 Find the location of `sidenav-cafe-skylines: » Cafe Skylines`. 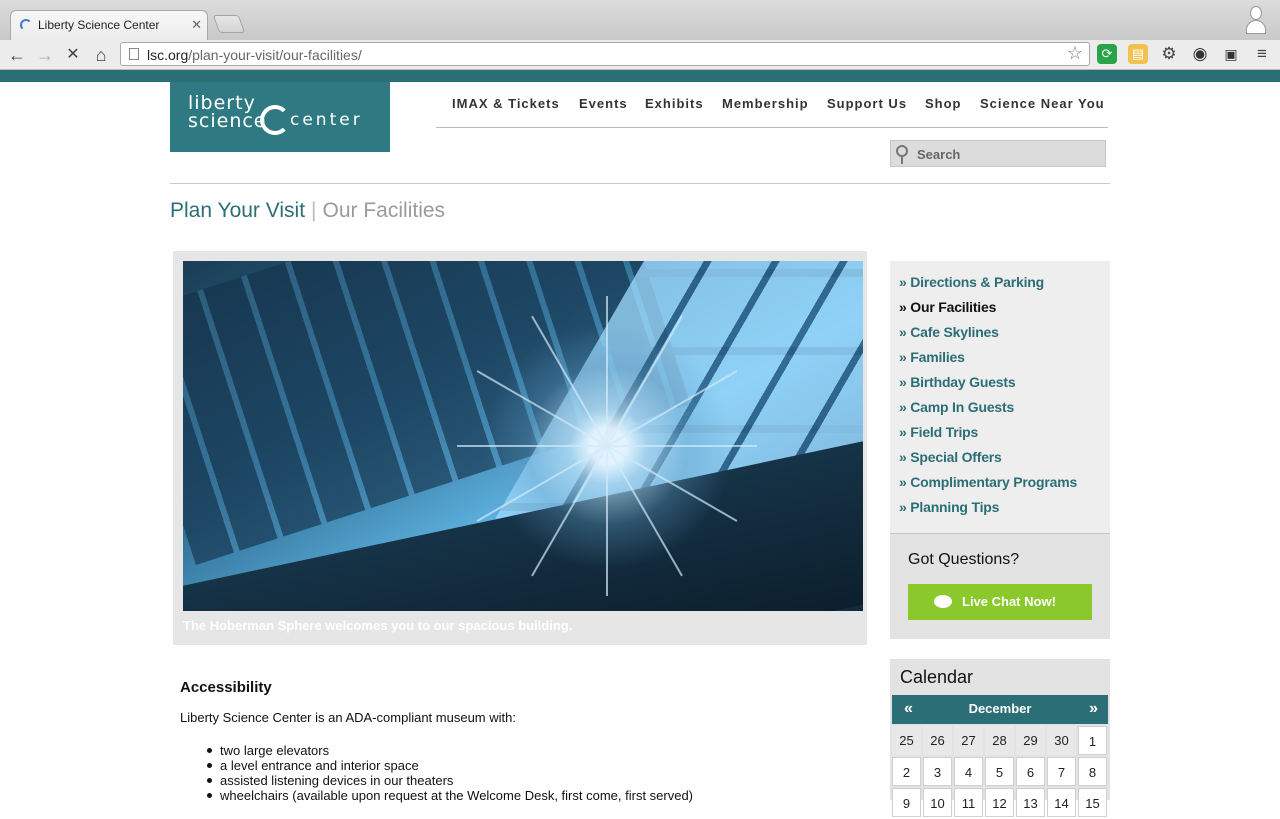

sidenav-cafe-skylines: » Cafe Skylines is located at coordinates (949, 332).